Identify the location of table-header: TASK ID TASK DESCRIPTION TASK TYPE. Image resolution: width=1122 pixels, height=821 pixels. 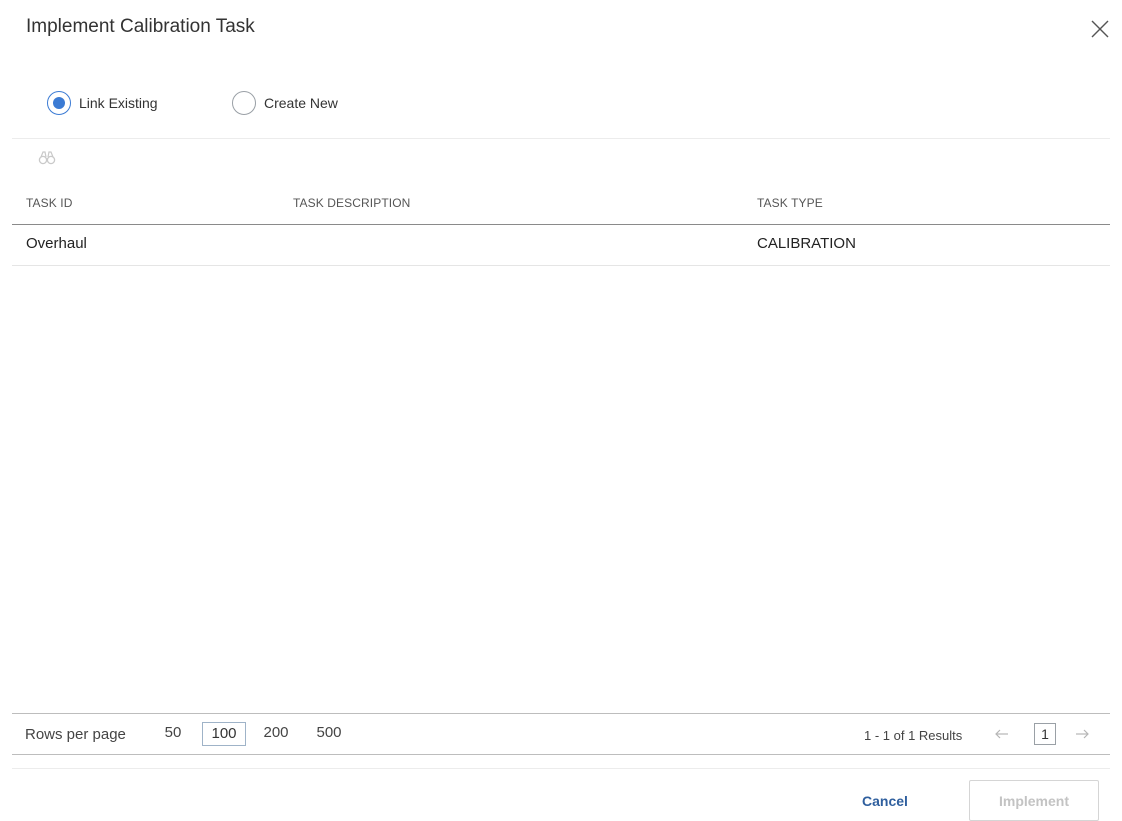
(561, 207).